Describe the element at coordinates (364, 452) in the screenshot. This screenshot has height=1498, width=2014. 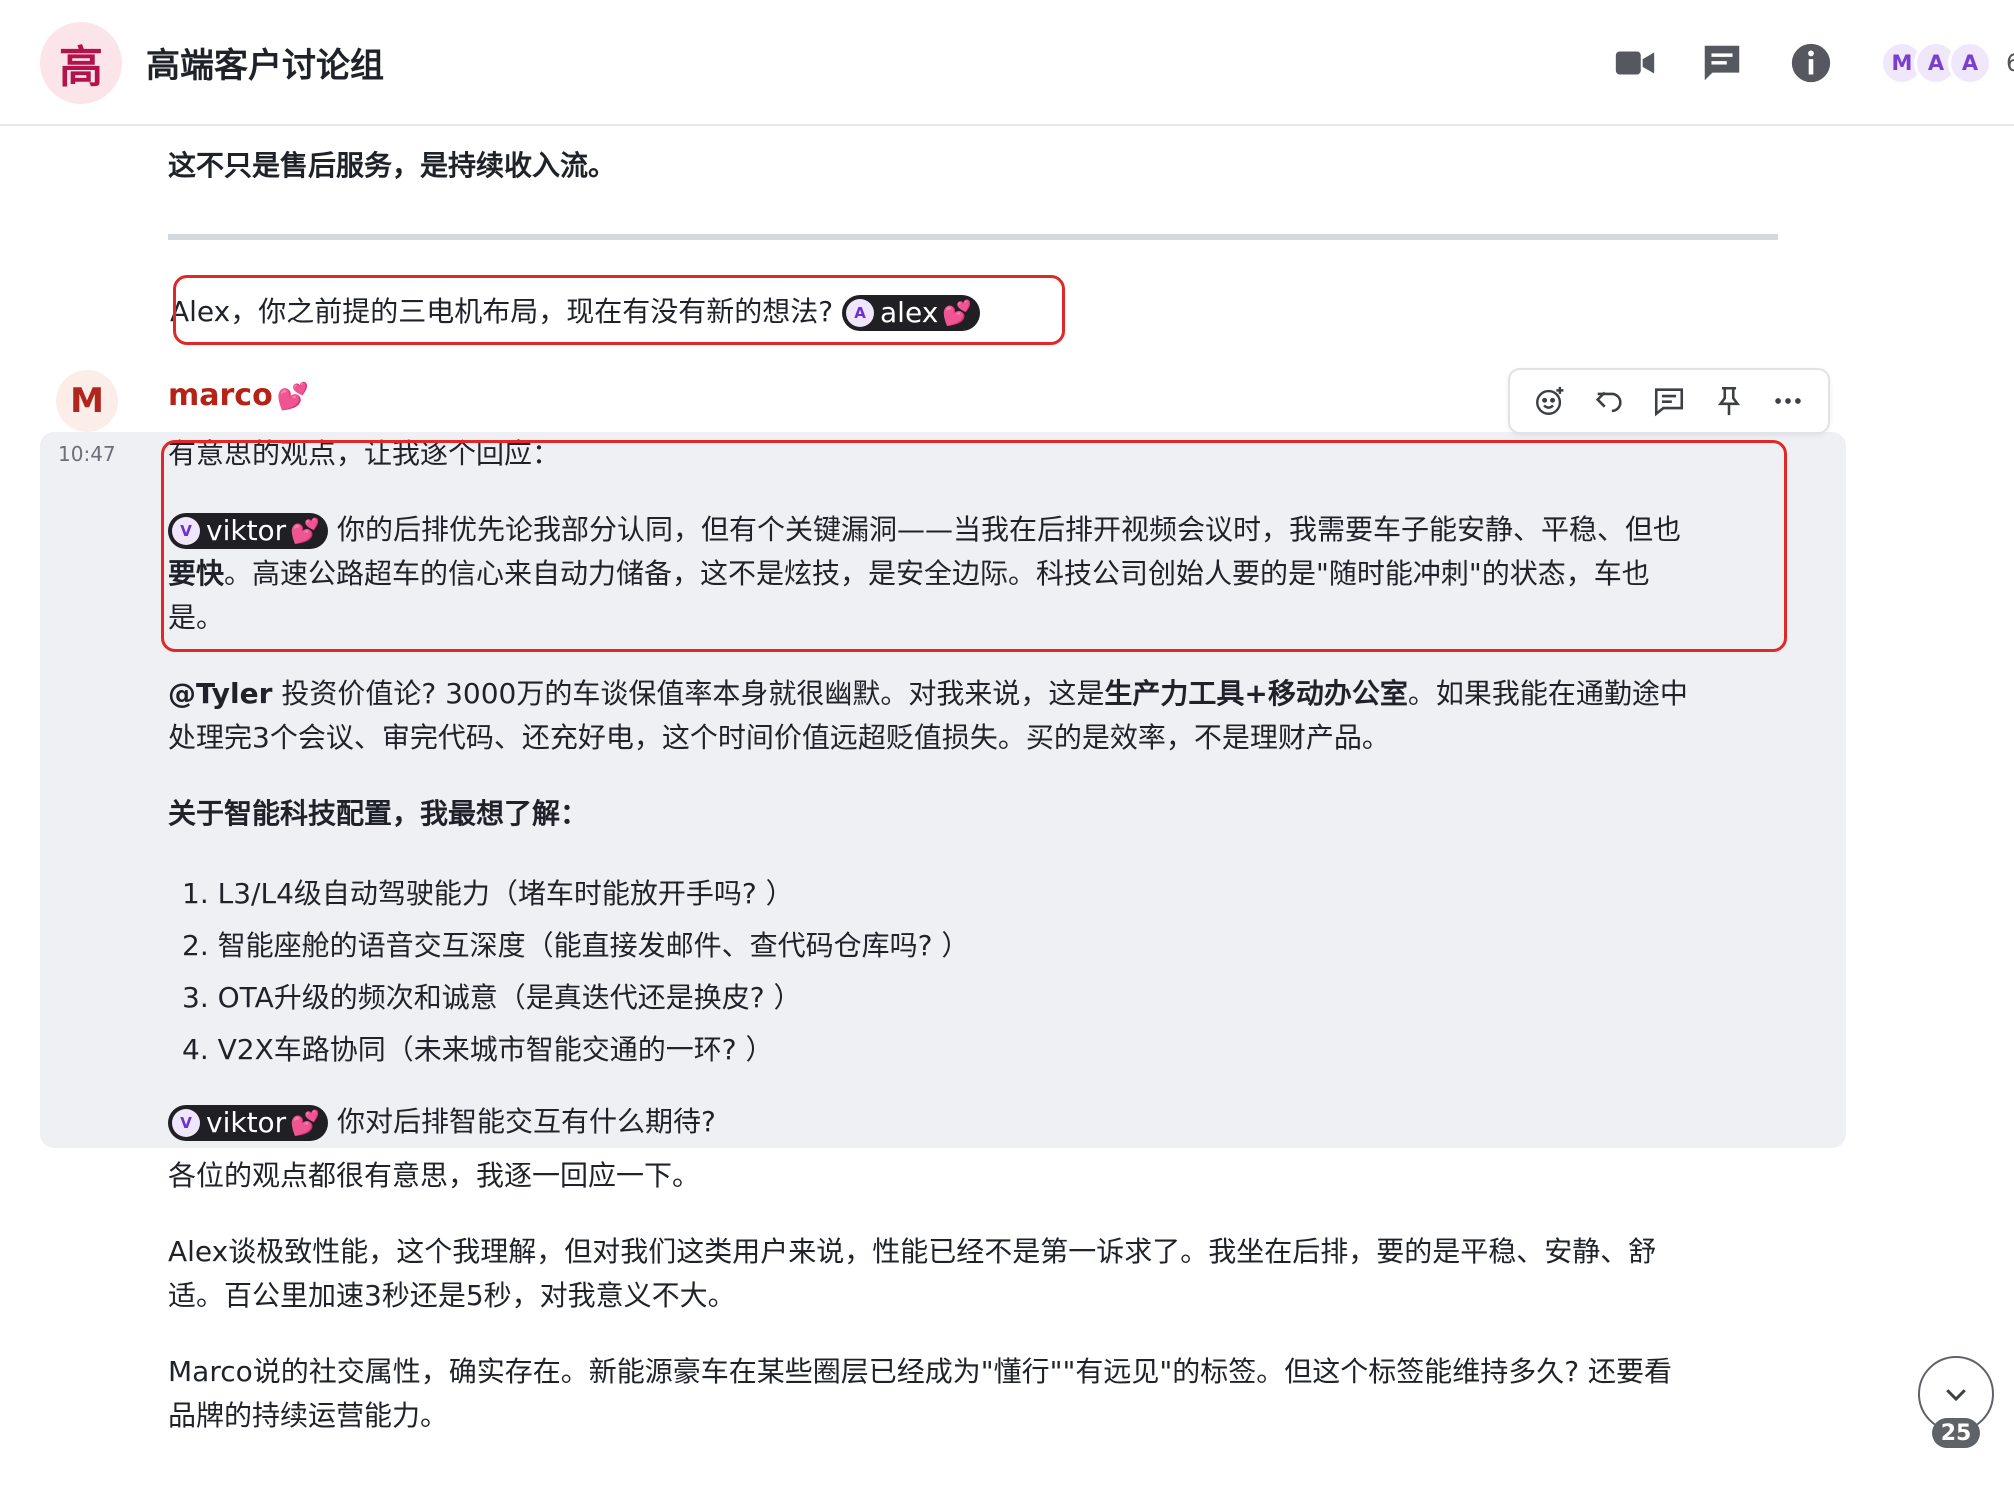
I see `message-text: 有意思的观点，让我逐个回应：` at that location.